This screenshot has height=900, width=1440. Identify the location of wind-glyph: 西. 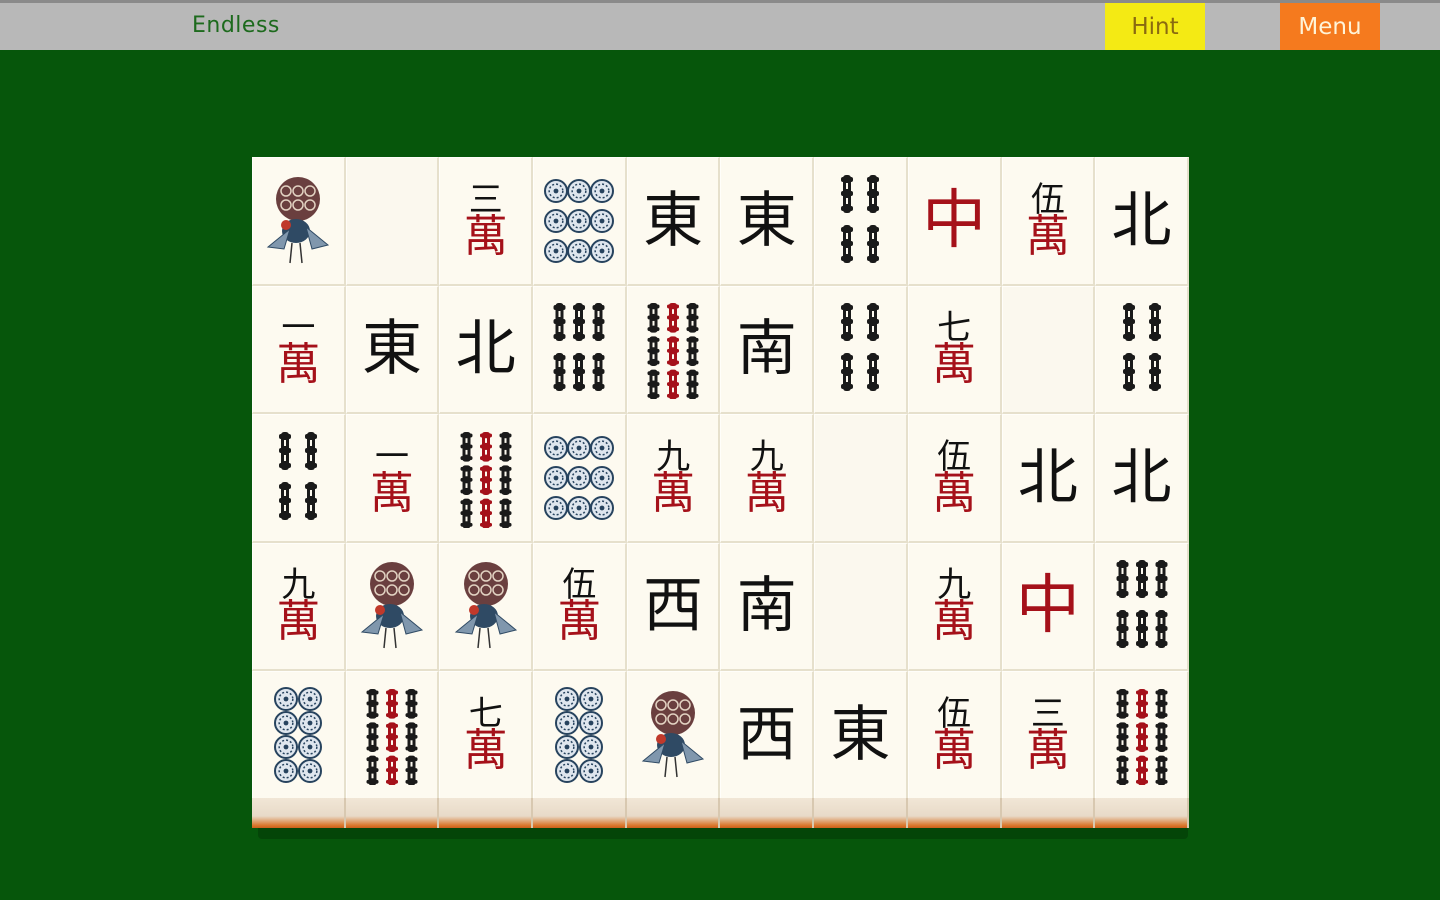
(673, 606).